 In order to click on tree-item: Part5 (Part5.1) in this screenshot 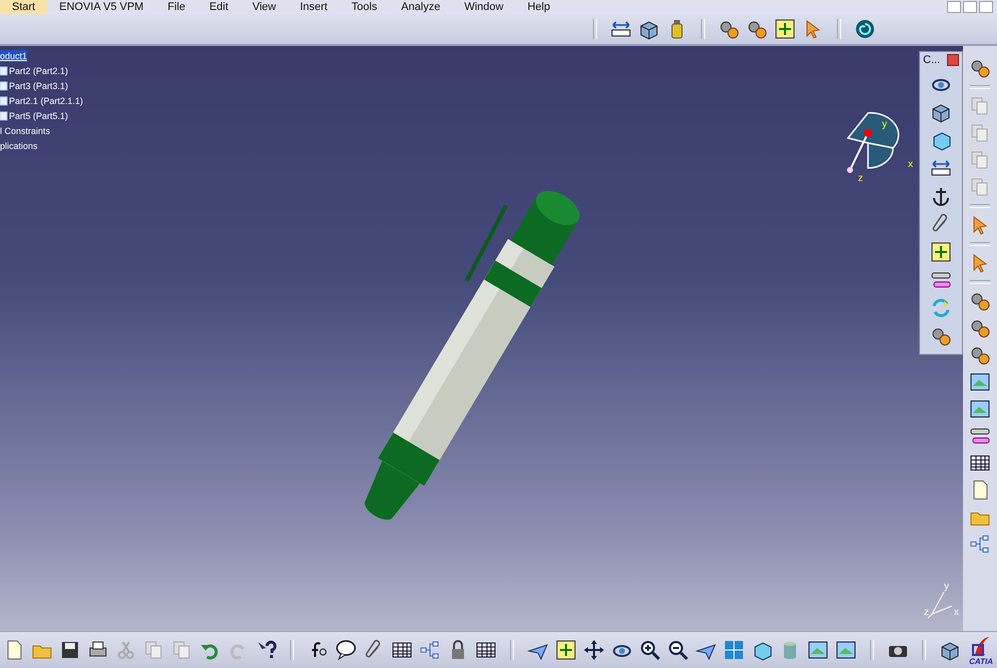, I will do `click(38, 116)`.